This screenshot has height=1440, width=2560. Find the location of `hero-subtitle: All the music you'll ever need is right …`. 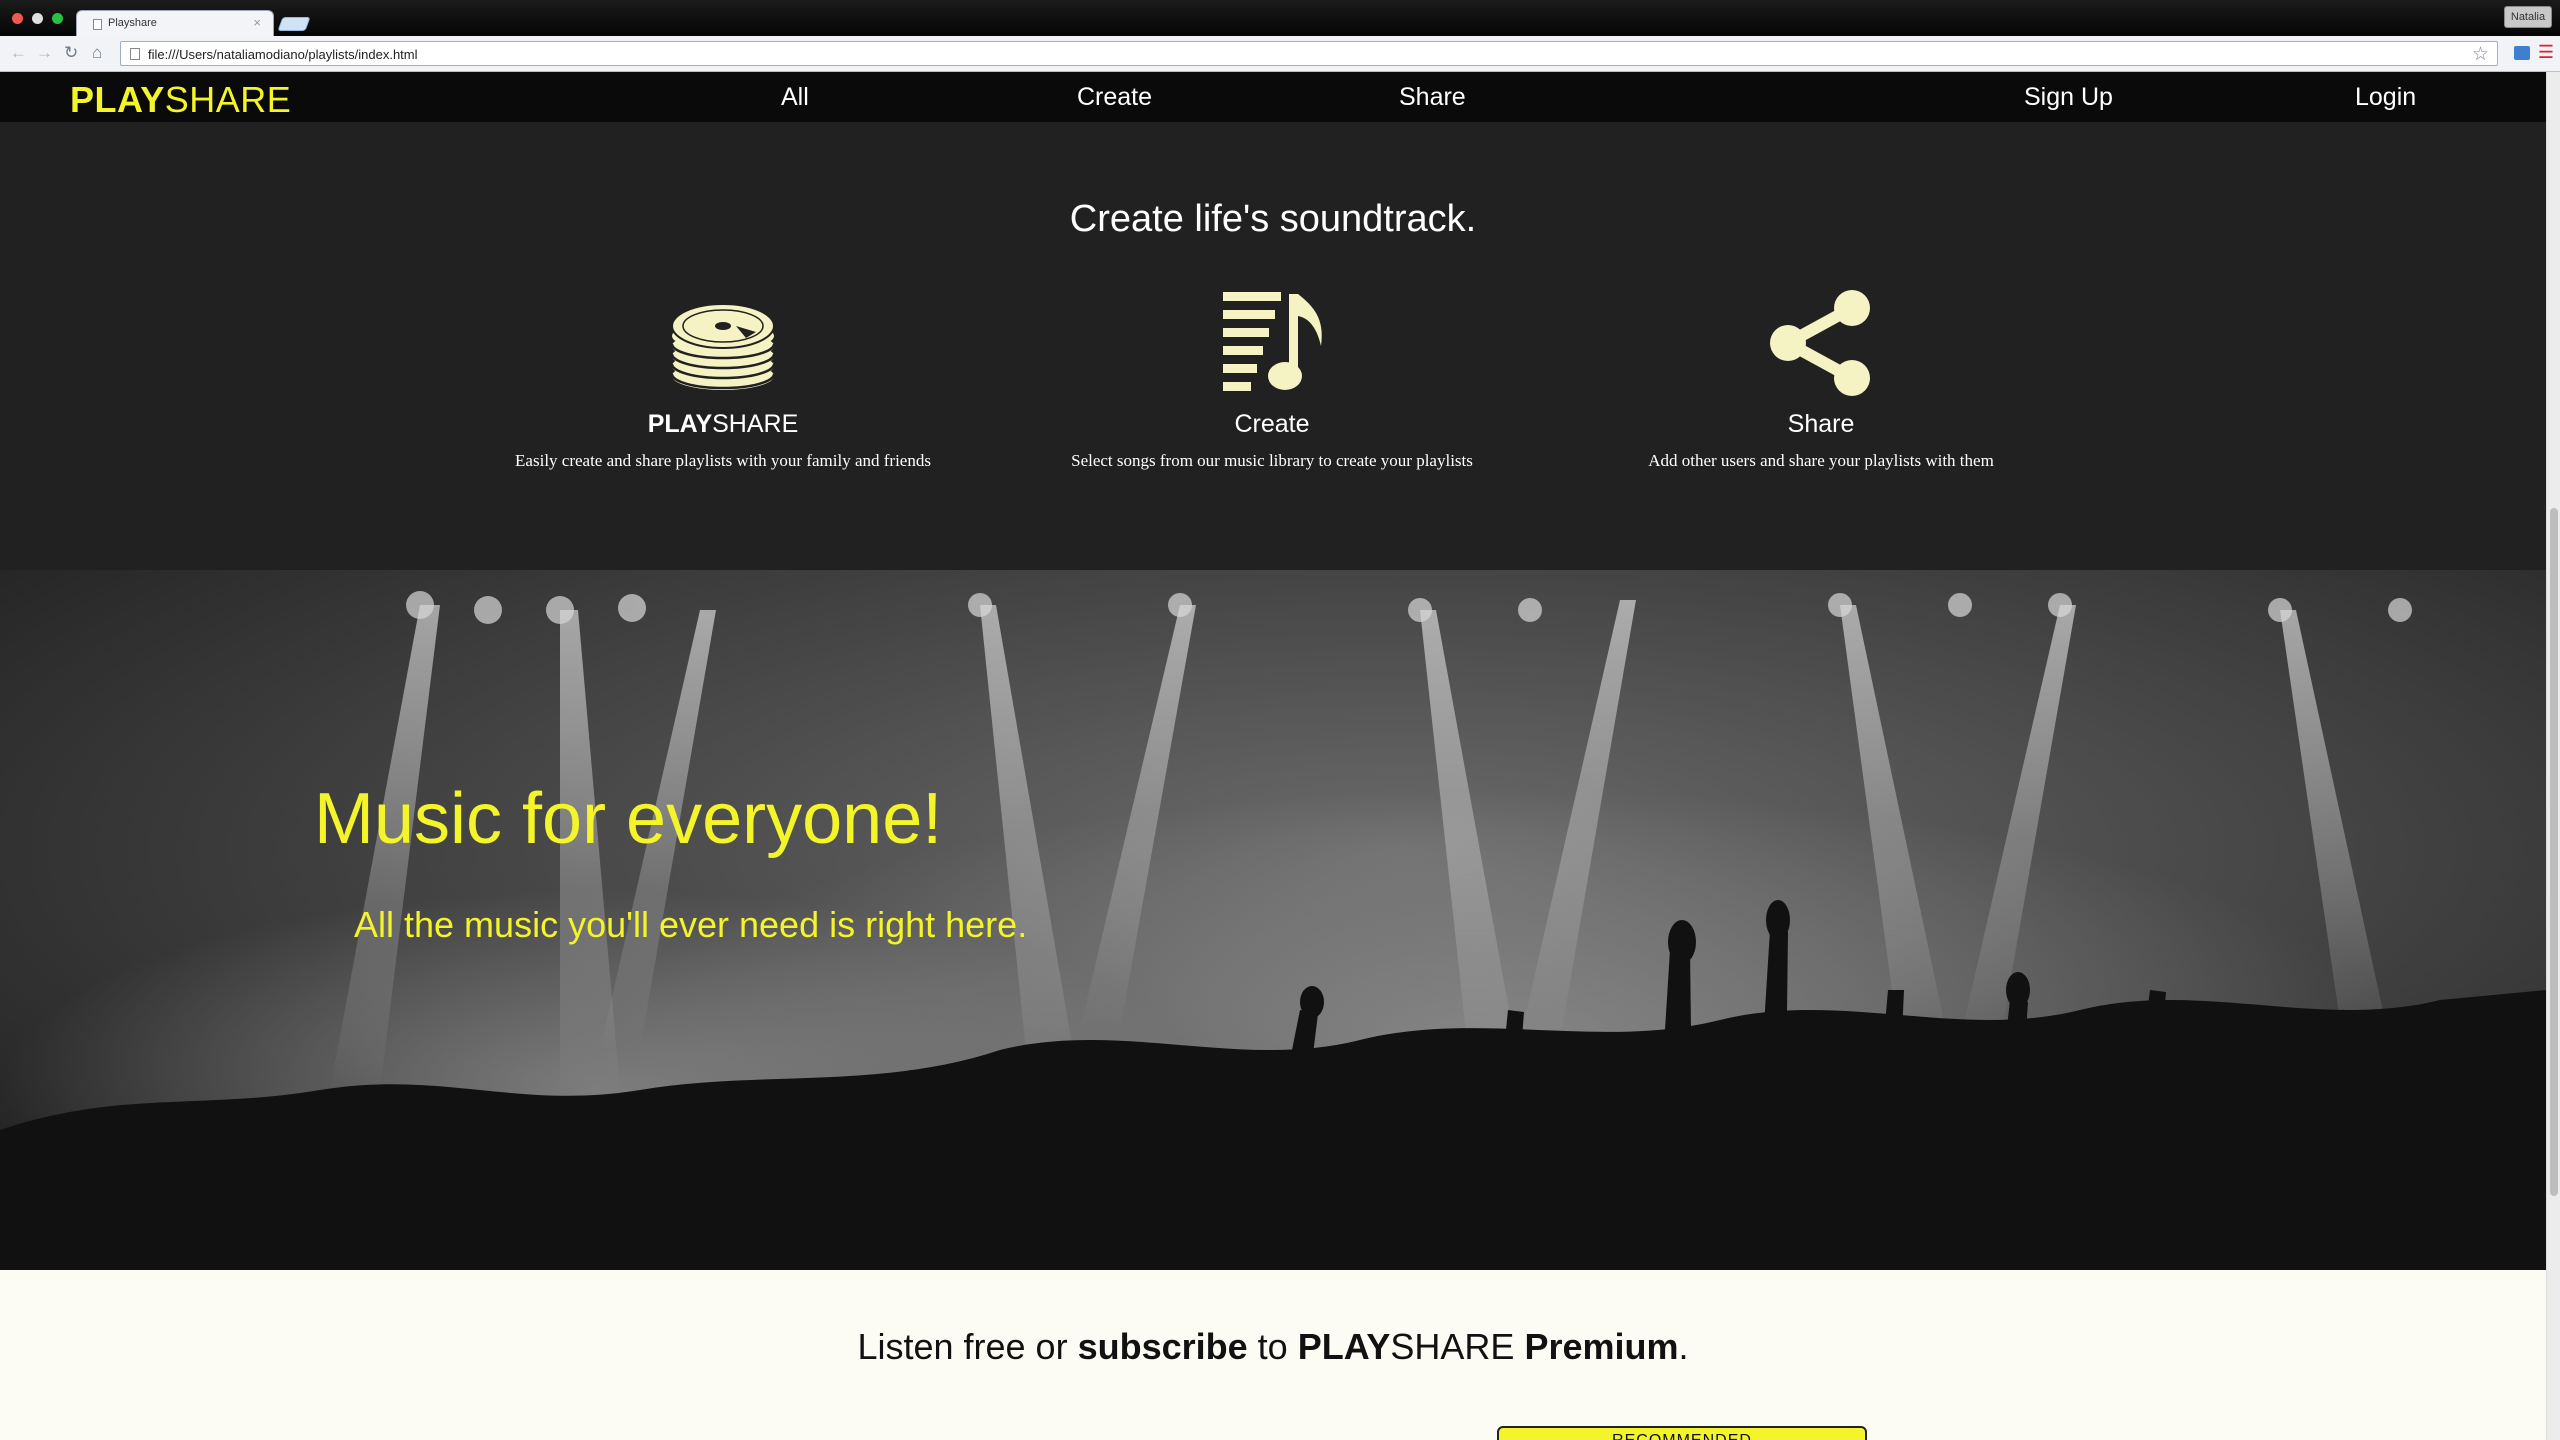

hero-subtitle: All the music you'll ever need is right … is located at coordinates (691, 924).